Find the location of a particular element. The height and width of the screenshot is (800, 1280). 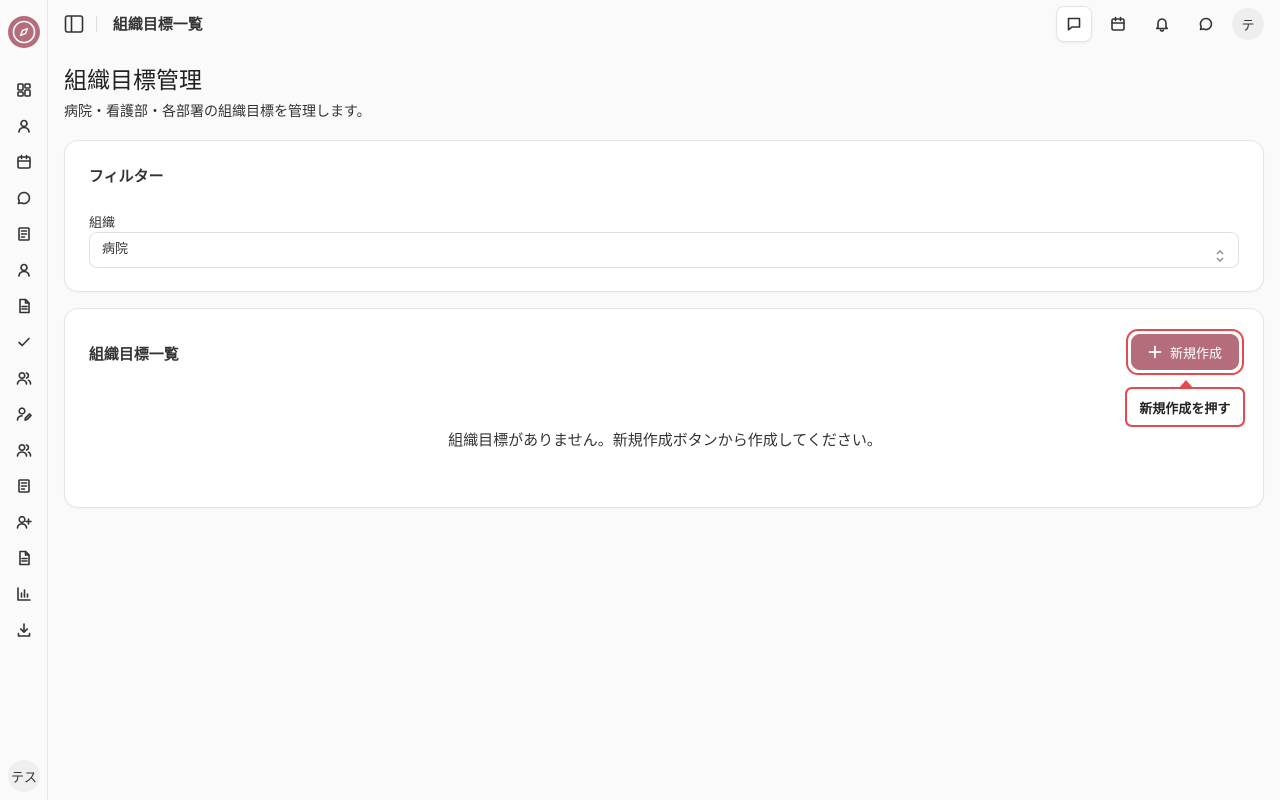

compass-icon is located at coordinates (24, 32).